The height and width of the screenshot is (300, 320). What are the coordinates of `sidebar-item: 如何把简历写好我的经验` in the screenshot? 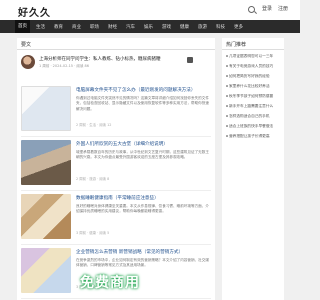 It's located at (254, 76).